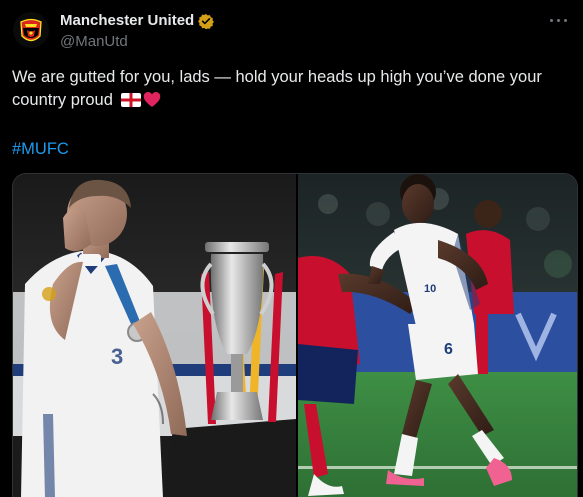 The image size is (583, 497). I want to click on red-heart-icon, so click(152, 99).